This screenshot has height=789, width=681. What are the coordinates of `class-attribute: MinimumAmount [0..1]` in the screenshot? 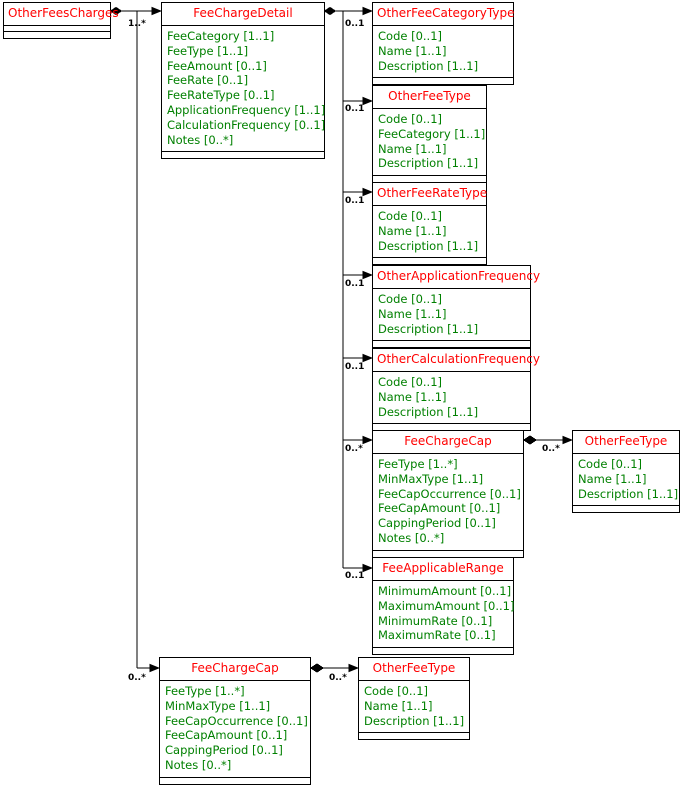 It's located at (445, 591).